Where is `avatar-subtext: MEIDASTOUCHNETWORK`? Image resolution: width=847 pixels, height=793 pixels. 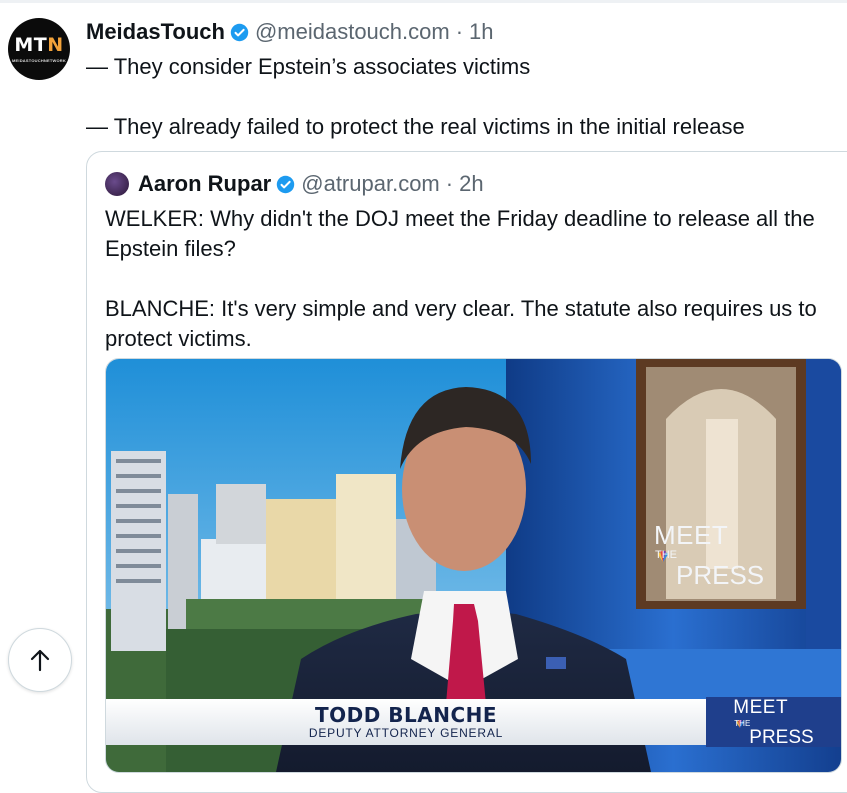
avatar-subtext: MEIDASTOUCHNETWORK is located at coordinates (39, 60).